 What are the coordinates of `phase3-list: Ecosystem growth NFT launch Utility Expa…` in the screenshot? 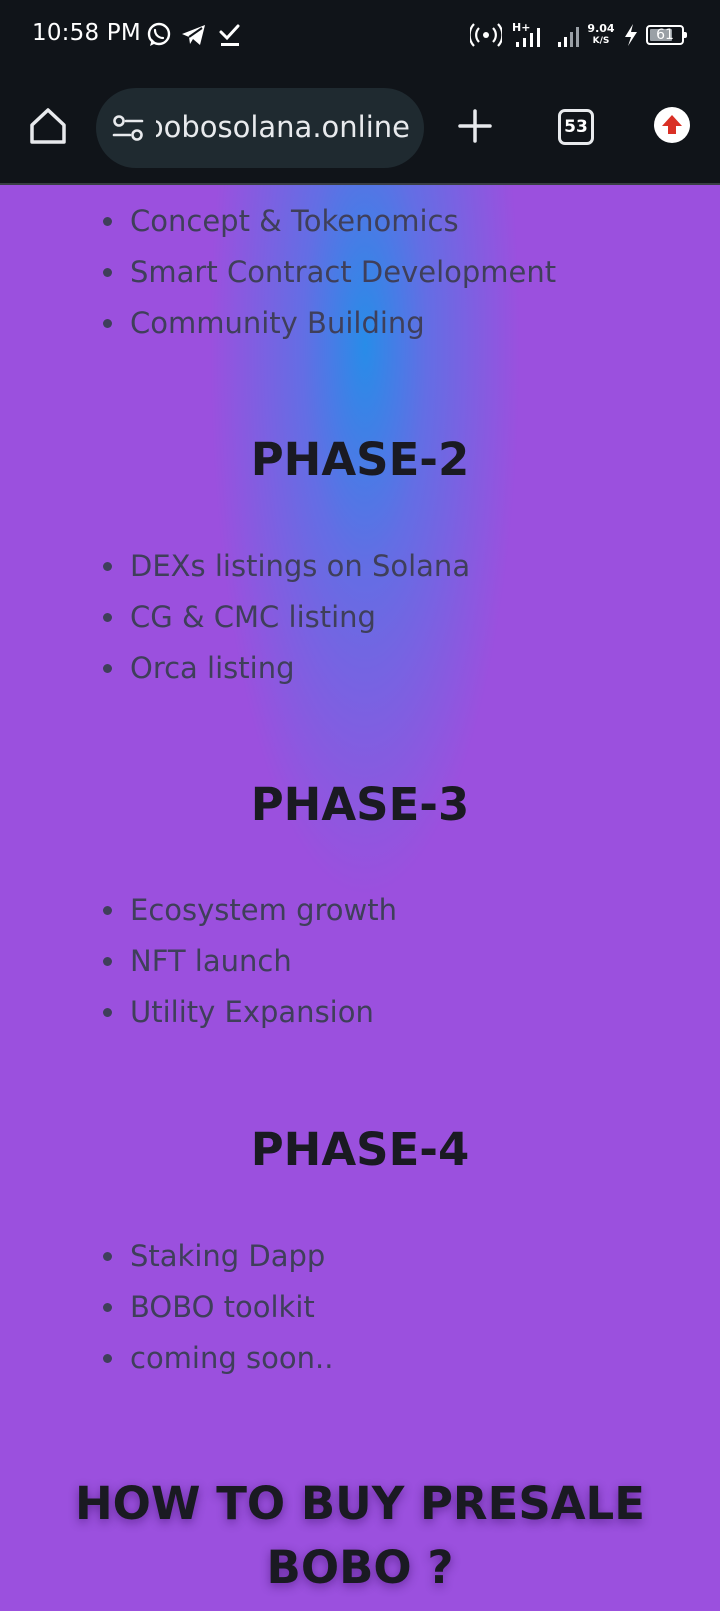 It's located at (246, 961).